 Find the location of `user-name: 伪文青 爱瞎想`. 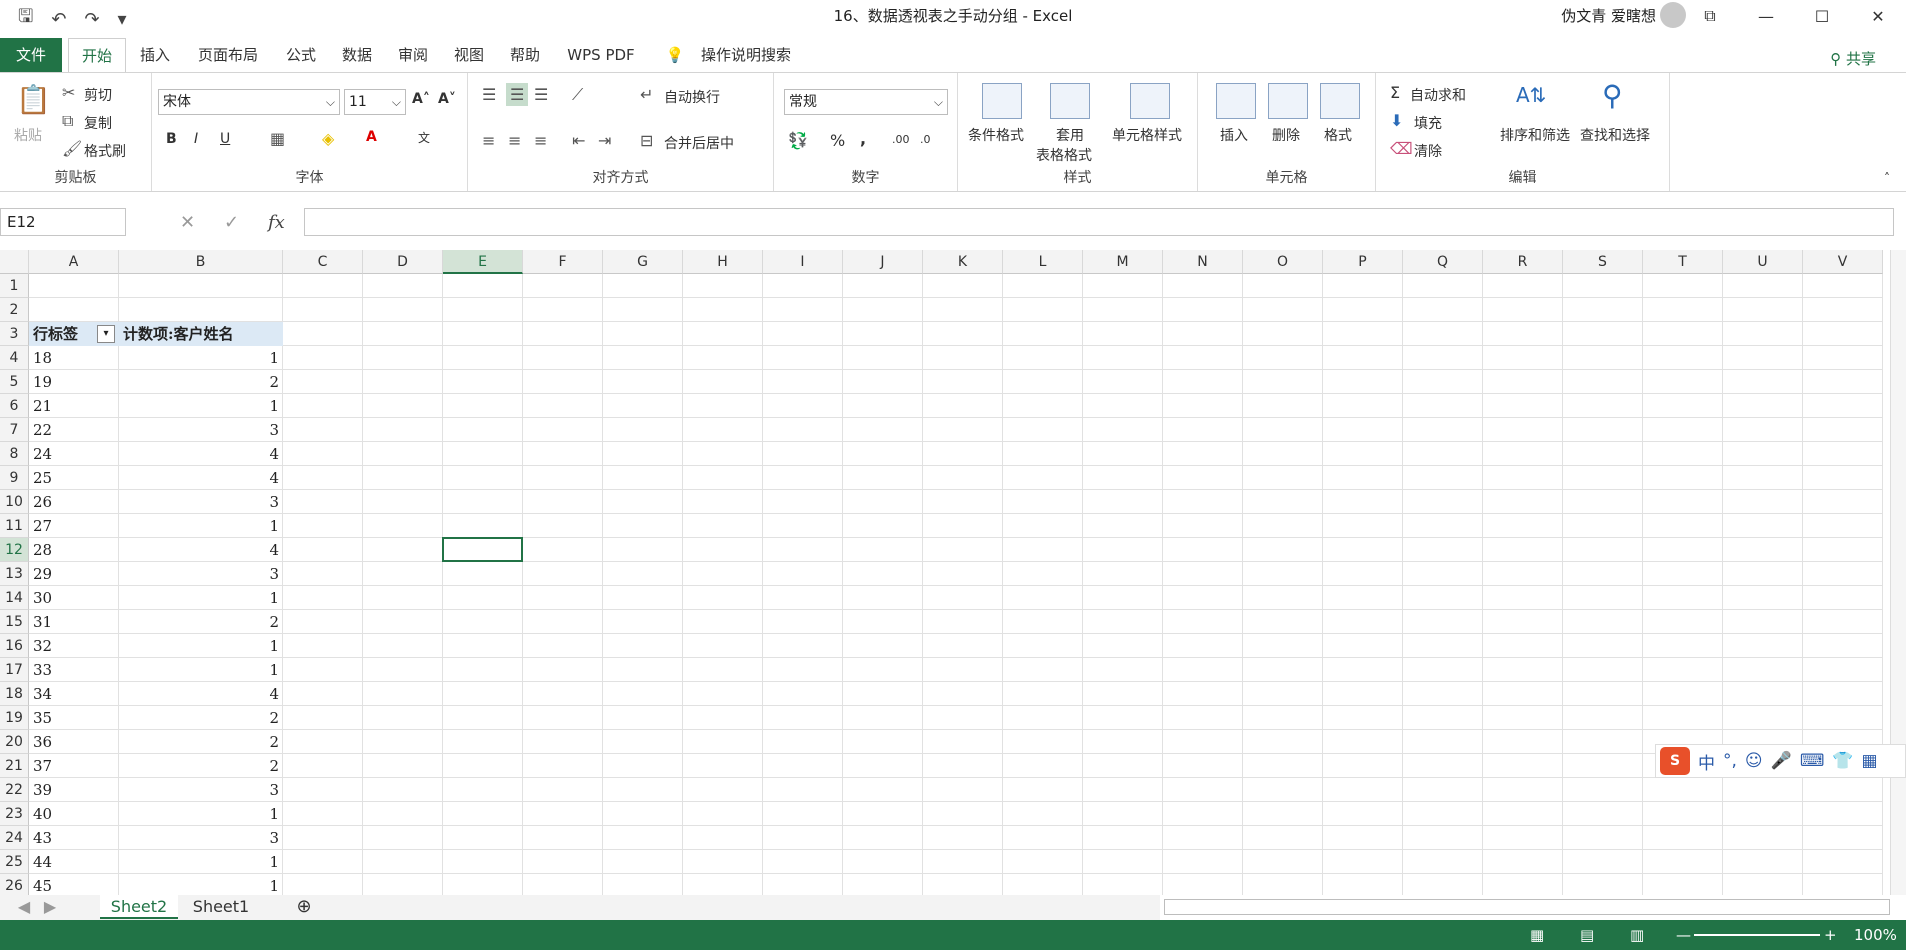

user-name: 伪文青 爱瞎想 is located at coordinates (1608, 15).